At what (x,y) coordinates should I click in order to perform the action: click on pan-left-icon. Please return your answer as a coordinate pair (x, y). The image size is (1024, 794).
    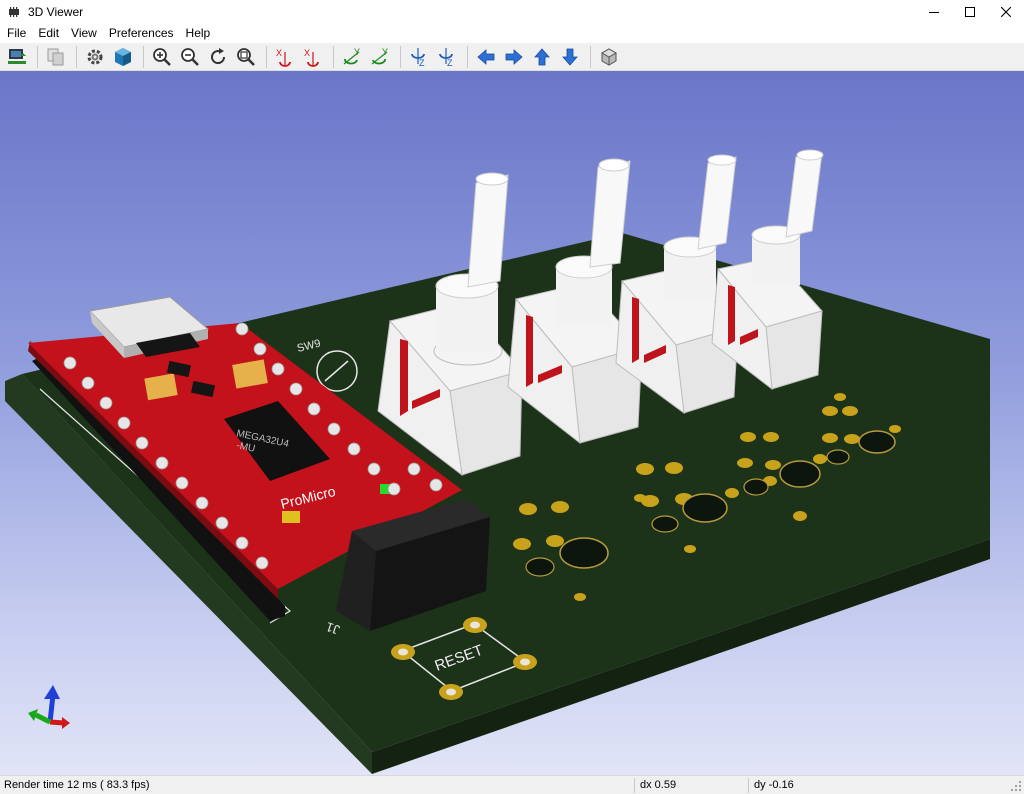
    Looking at the image, I should click on (486, 56).